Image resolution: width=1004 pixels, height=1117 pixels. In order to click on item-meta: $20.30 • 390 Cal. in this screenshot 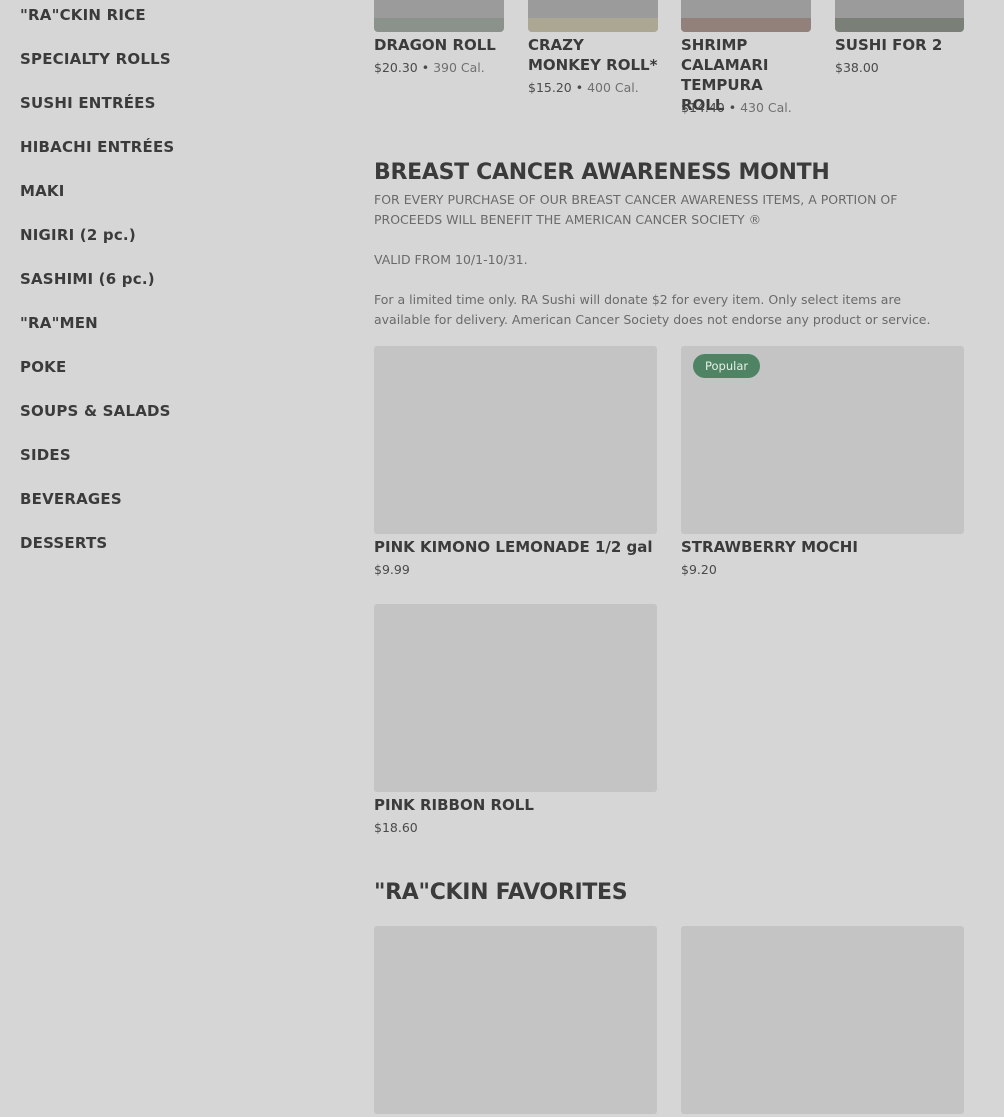, I will do `click(429, 67)`.